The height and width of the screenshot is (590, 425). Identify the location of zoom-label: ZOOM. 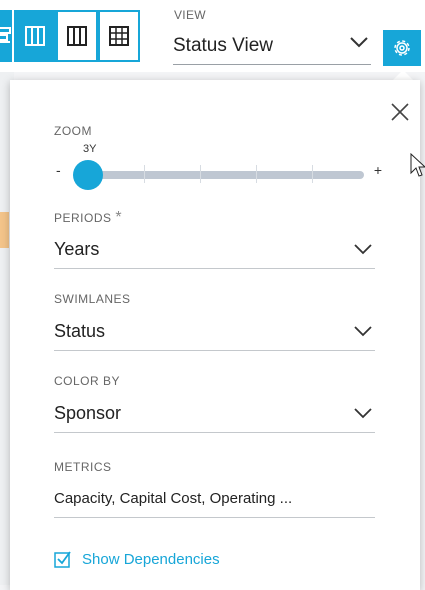
(73, 131).